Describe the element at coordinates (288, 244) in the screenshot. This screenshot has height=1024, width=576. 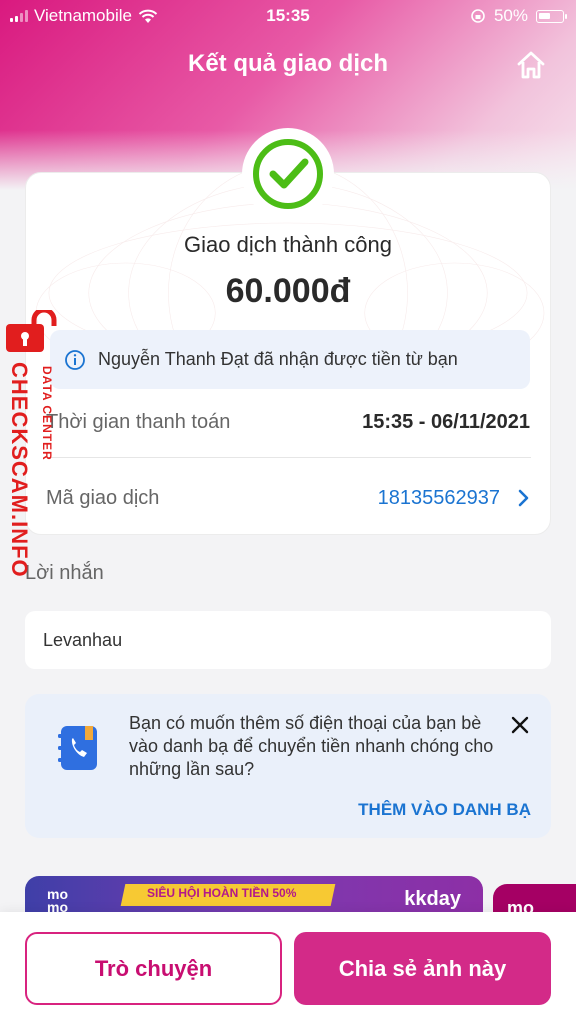
I see `status-text: Giao dịch thành công` at that location.